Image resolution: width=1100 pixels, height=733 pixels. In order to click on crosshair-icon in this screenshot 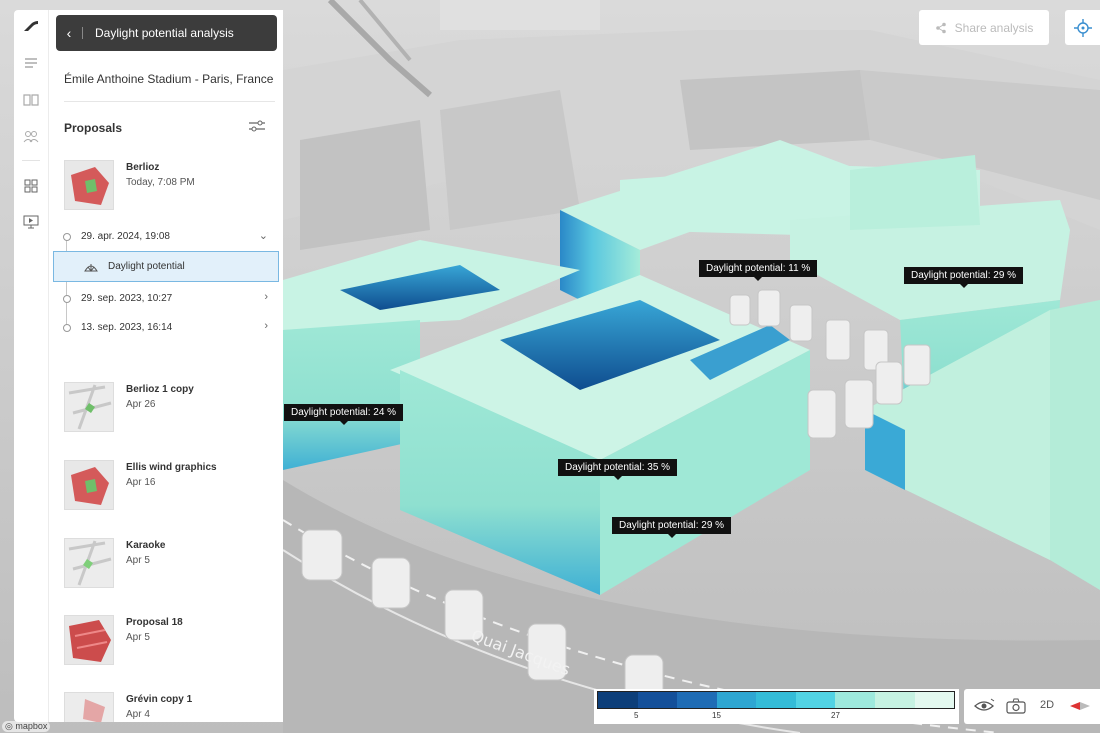, I will do `click(1082, 27)`.